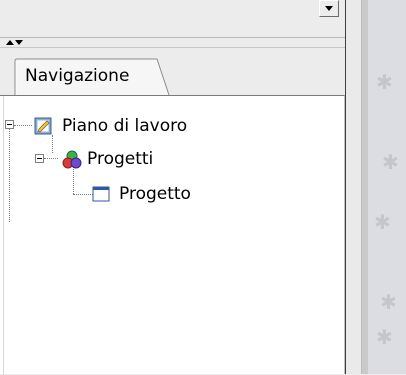 The width and height of the screenshot is (406, 375). I want to click on tree-item-progetto: Progetto, so click(218, 195).